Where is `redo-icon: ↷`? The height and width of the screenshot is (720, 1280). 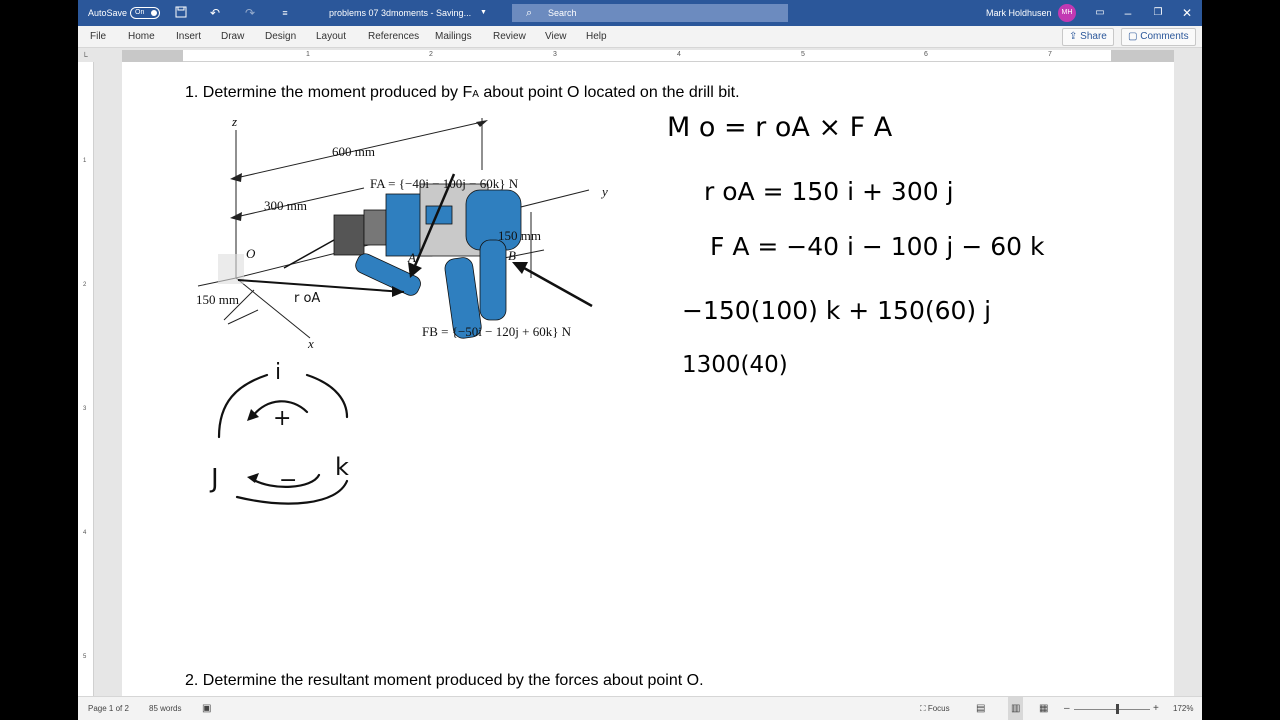 redo-icon: ↷ is located at coordinates (250, 13).